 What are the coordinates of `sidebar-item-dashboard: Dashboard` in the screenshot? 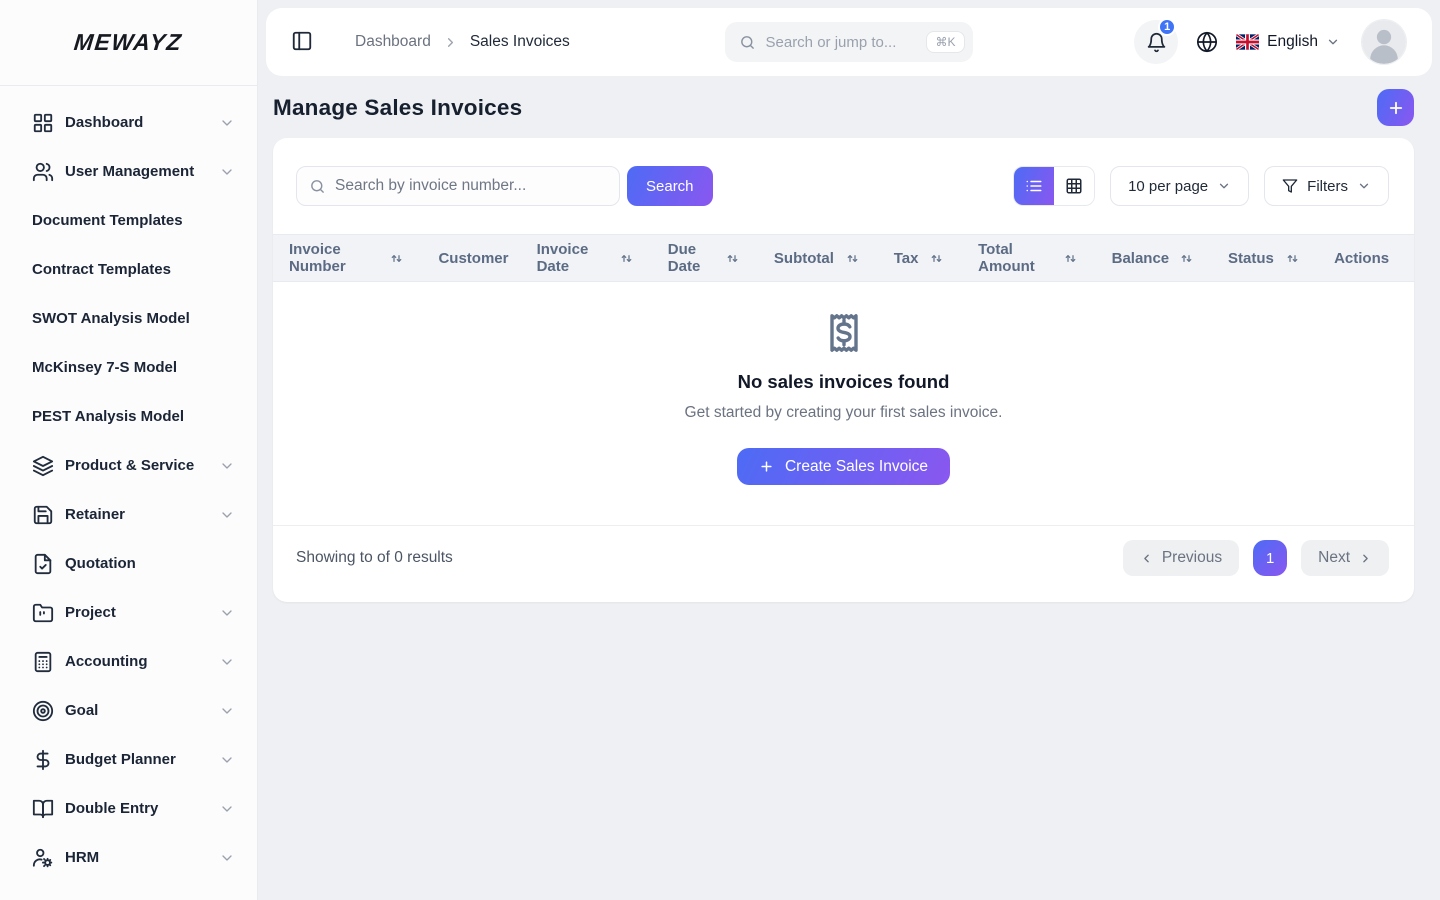 It's located at (128, 122).